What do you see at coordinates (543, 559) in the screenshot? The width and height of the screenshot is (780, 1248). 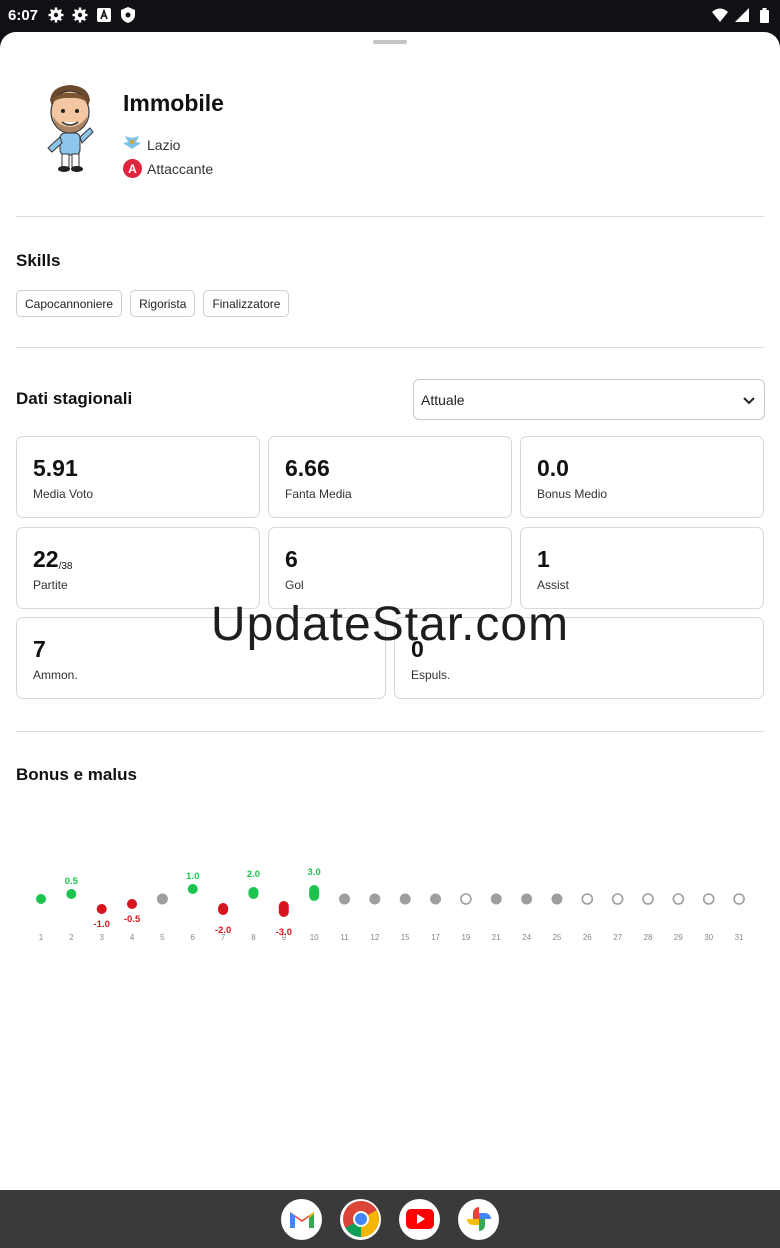 I see `stat-value: 1` at bounding box center [543, 559].